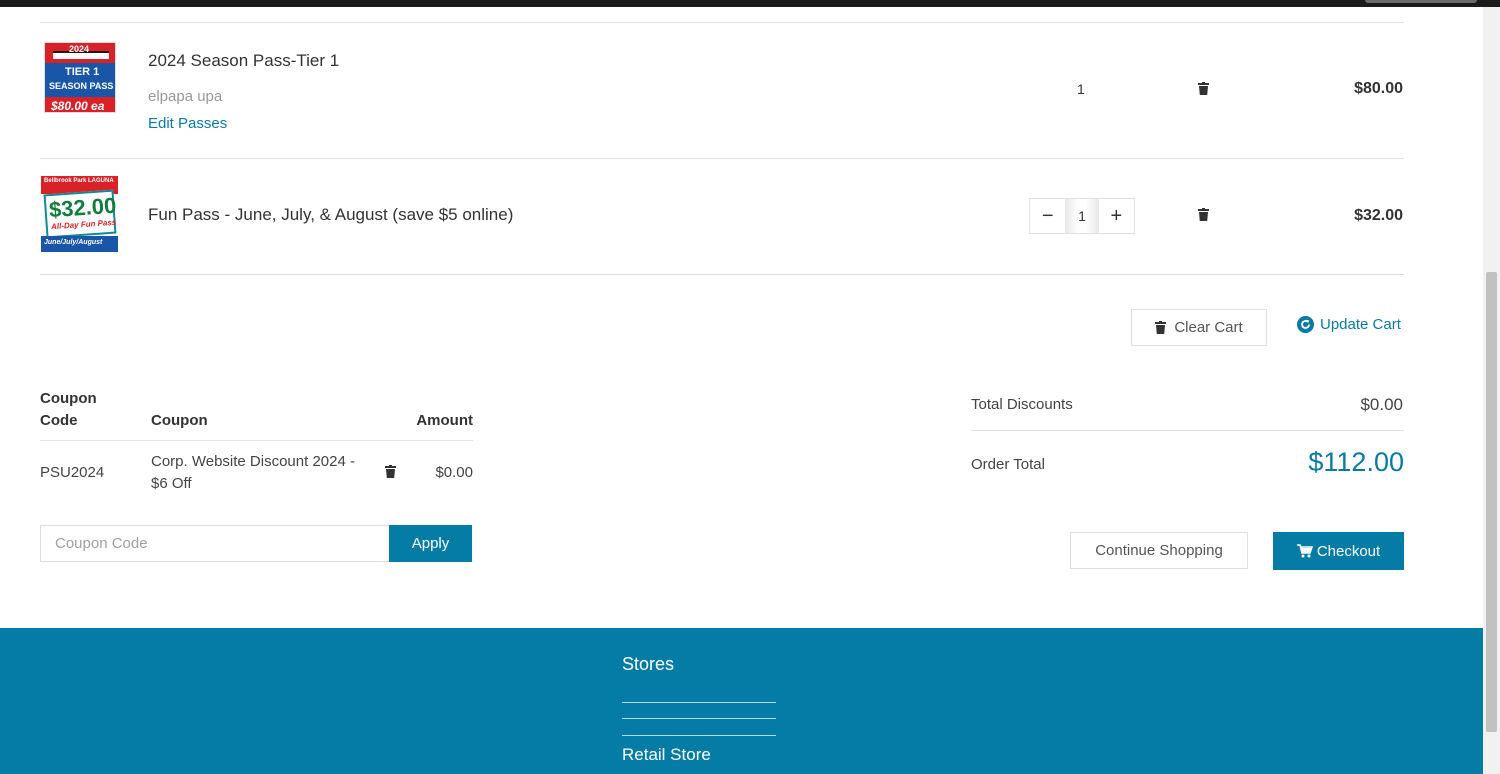 This screenshot has height=774, width=1500. What do you see at coordinates (454, 472) in the screenshot?
I see `coupon-amount: $0.00` at bounding box center [454, 472].